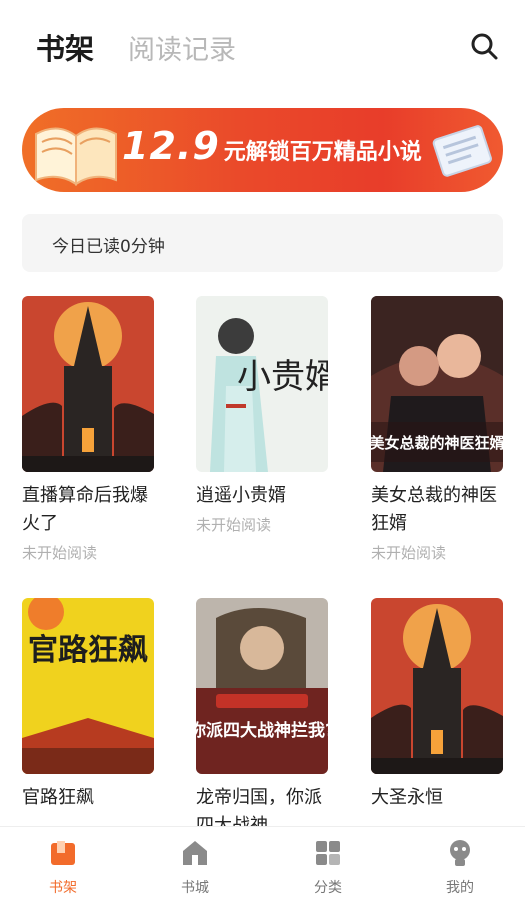 The width and height of the screenshot is (525, 906). Describe the element at coordinates (58, 797) in the screenshot. I see `book-title: 官路狂飙` at that location.